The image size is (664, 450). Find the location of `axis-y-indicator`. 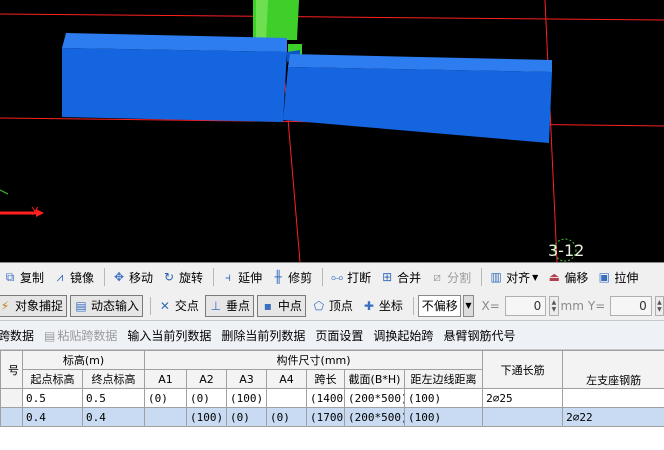

axis-y-indicator is located at coordinates (4, 192).